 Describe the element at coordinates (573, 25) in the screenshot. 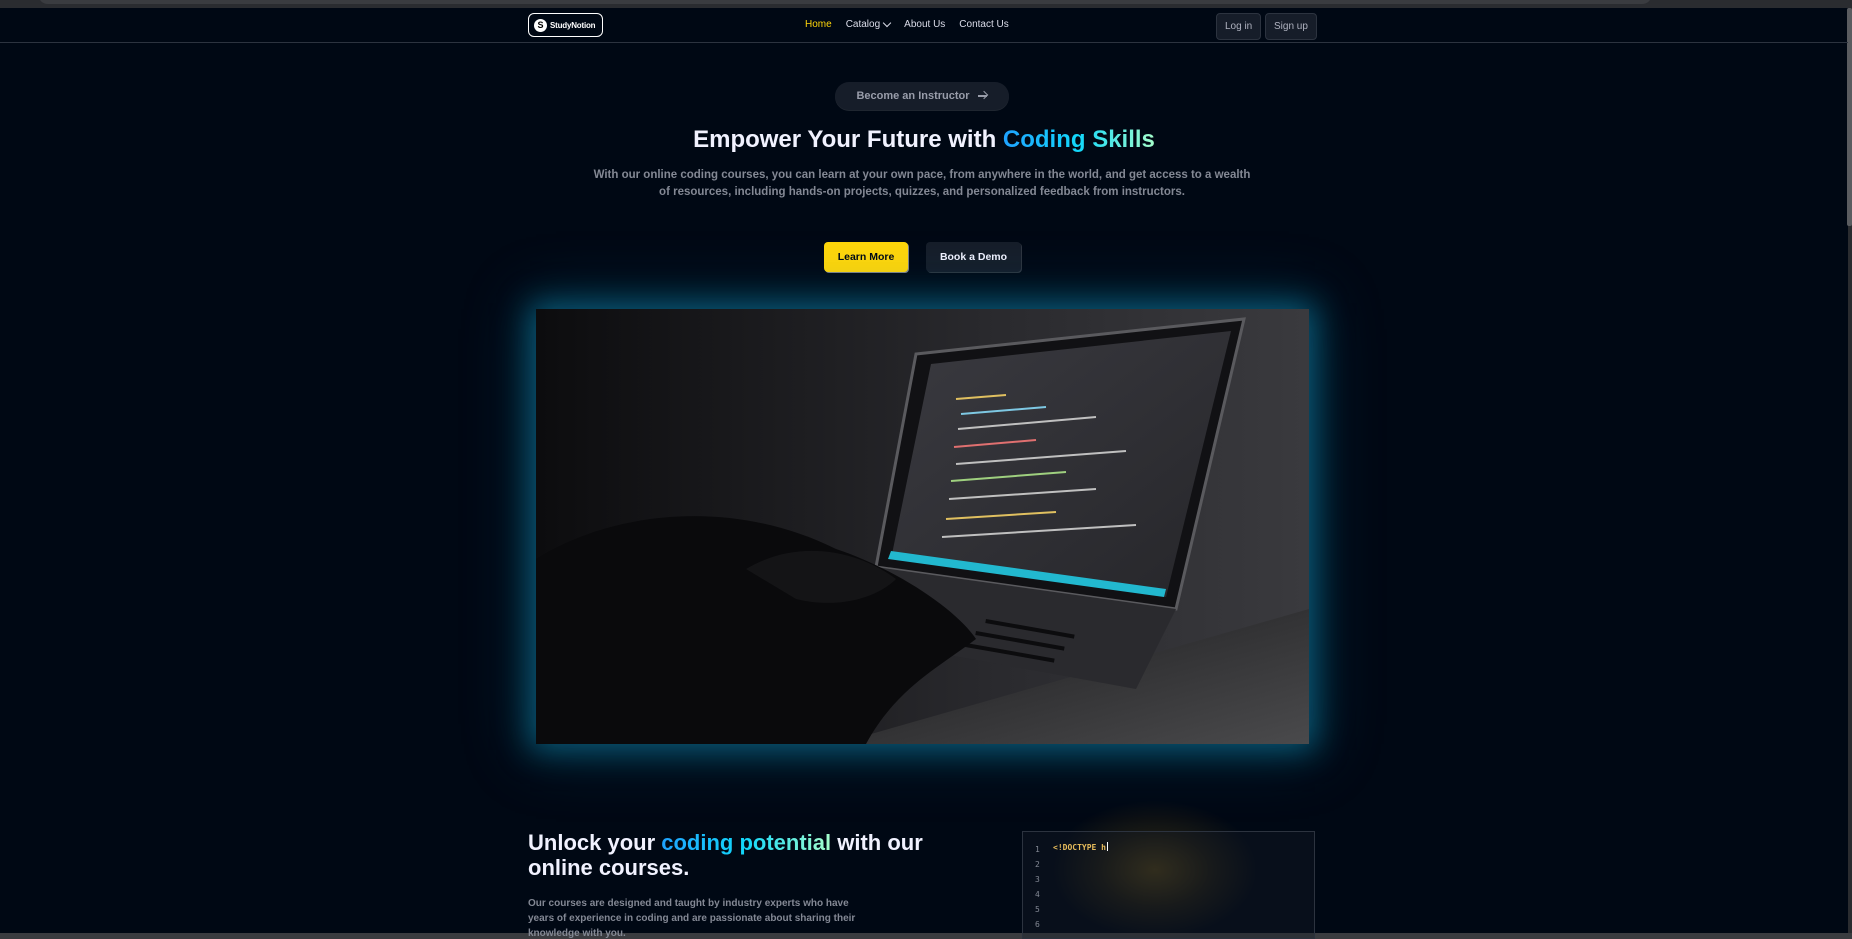

I see `logo-text: StudyNotion` at that location.